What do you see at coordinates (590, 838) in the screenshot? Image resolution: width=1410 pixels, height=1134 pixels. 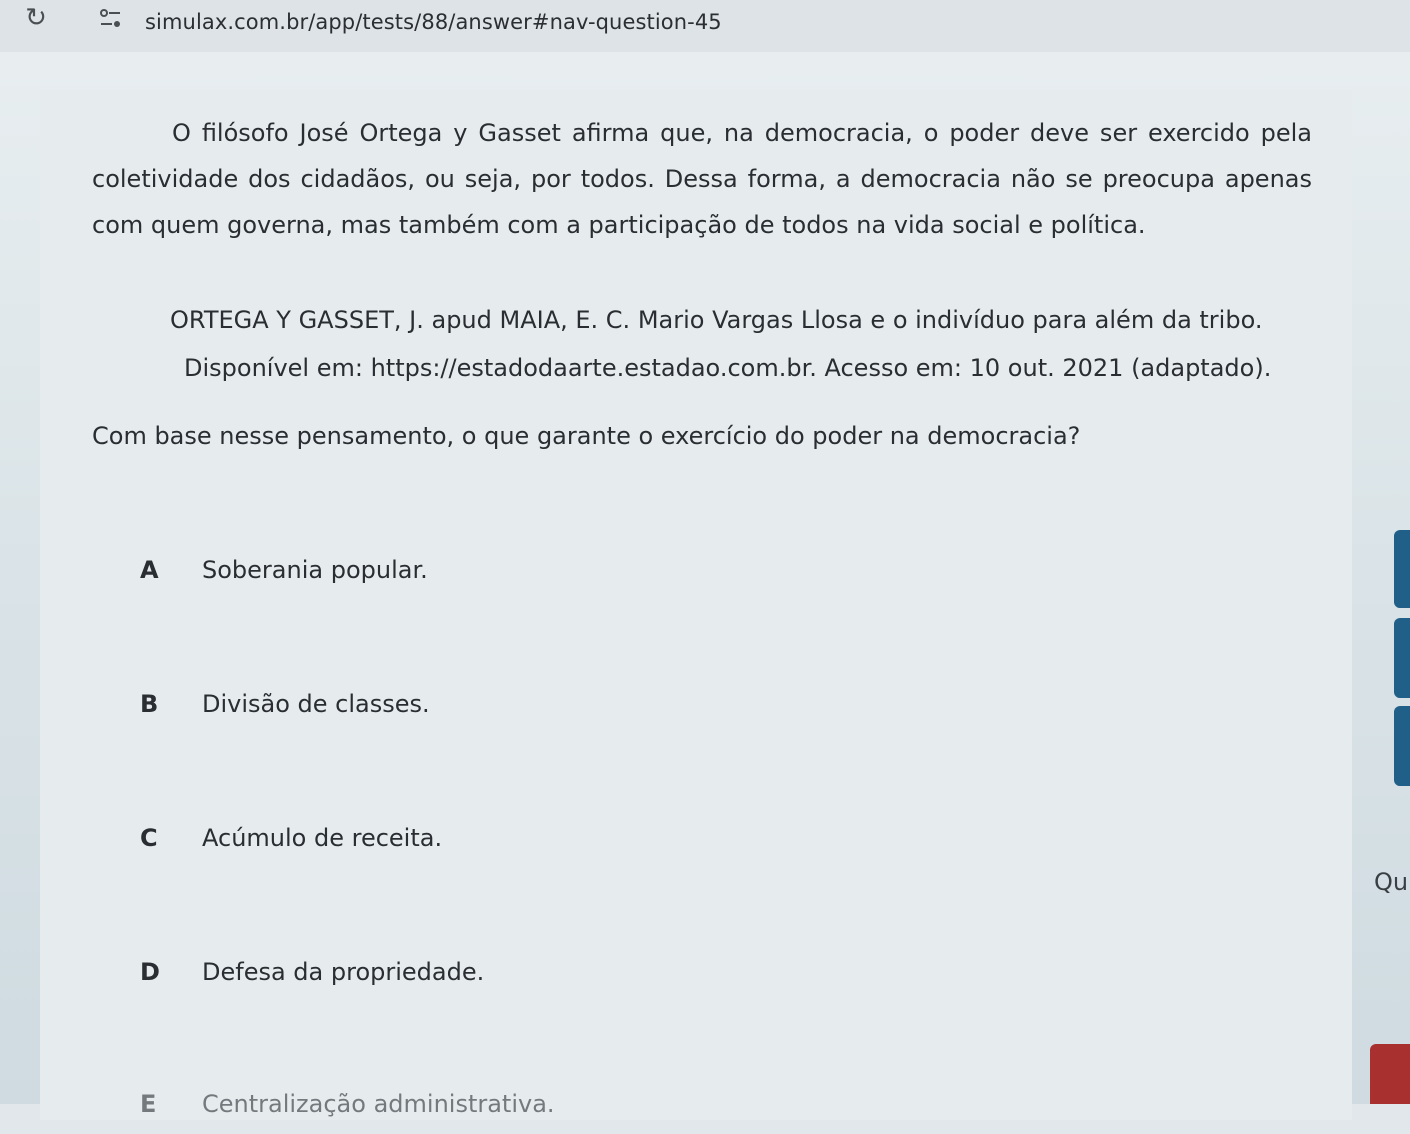 I see `option-c: C Acúmulo de receita.` at bounding box center [590, 838].